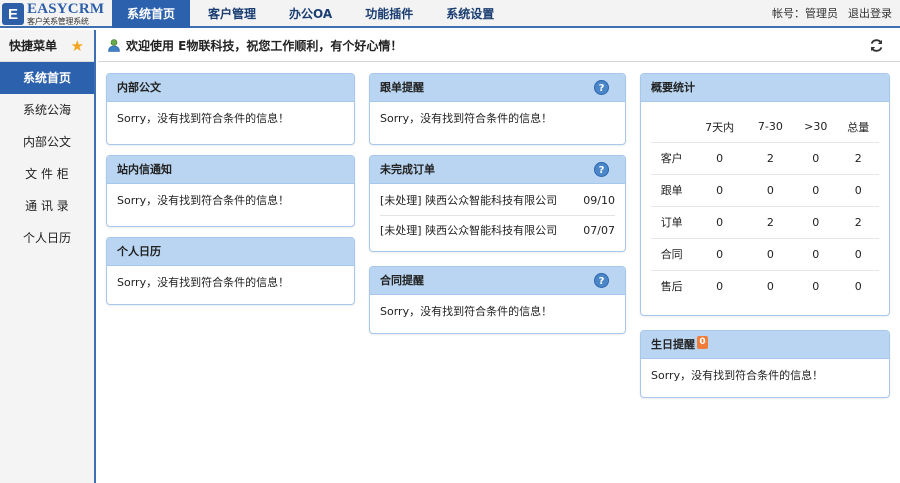 Image resolution: width=900 pixels, height=483 pixels. What do you see at coordinates (672, 189) in the screenshot?
I see `stats-row-label: 跟单` at bounding box center [672, 189].